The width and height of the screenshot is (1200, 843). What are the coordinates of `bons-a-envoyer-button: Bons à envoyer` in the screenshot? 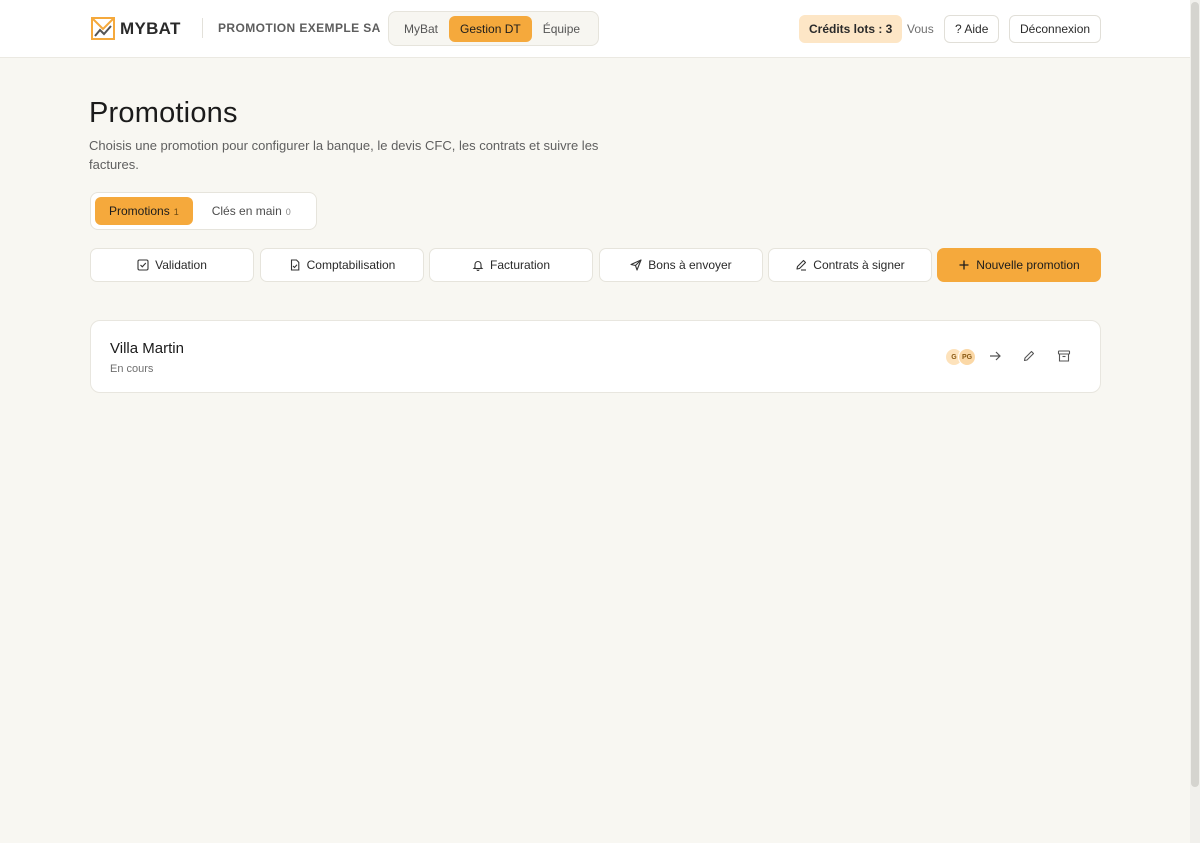 It's located at (681, 265).